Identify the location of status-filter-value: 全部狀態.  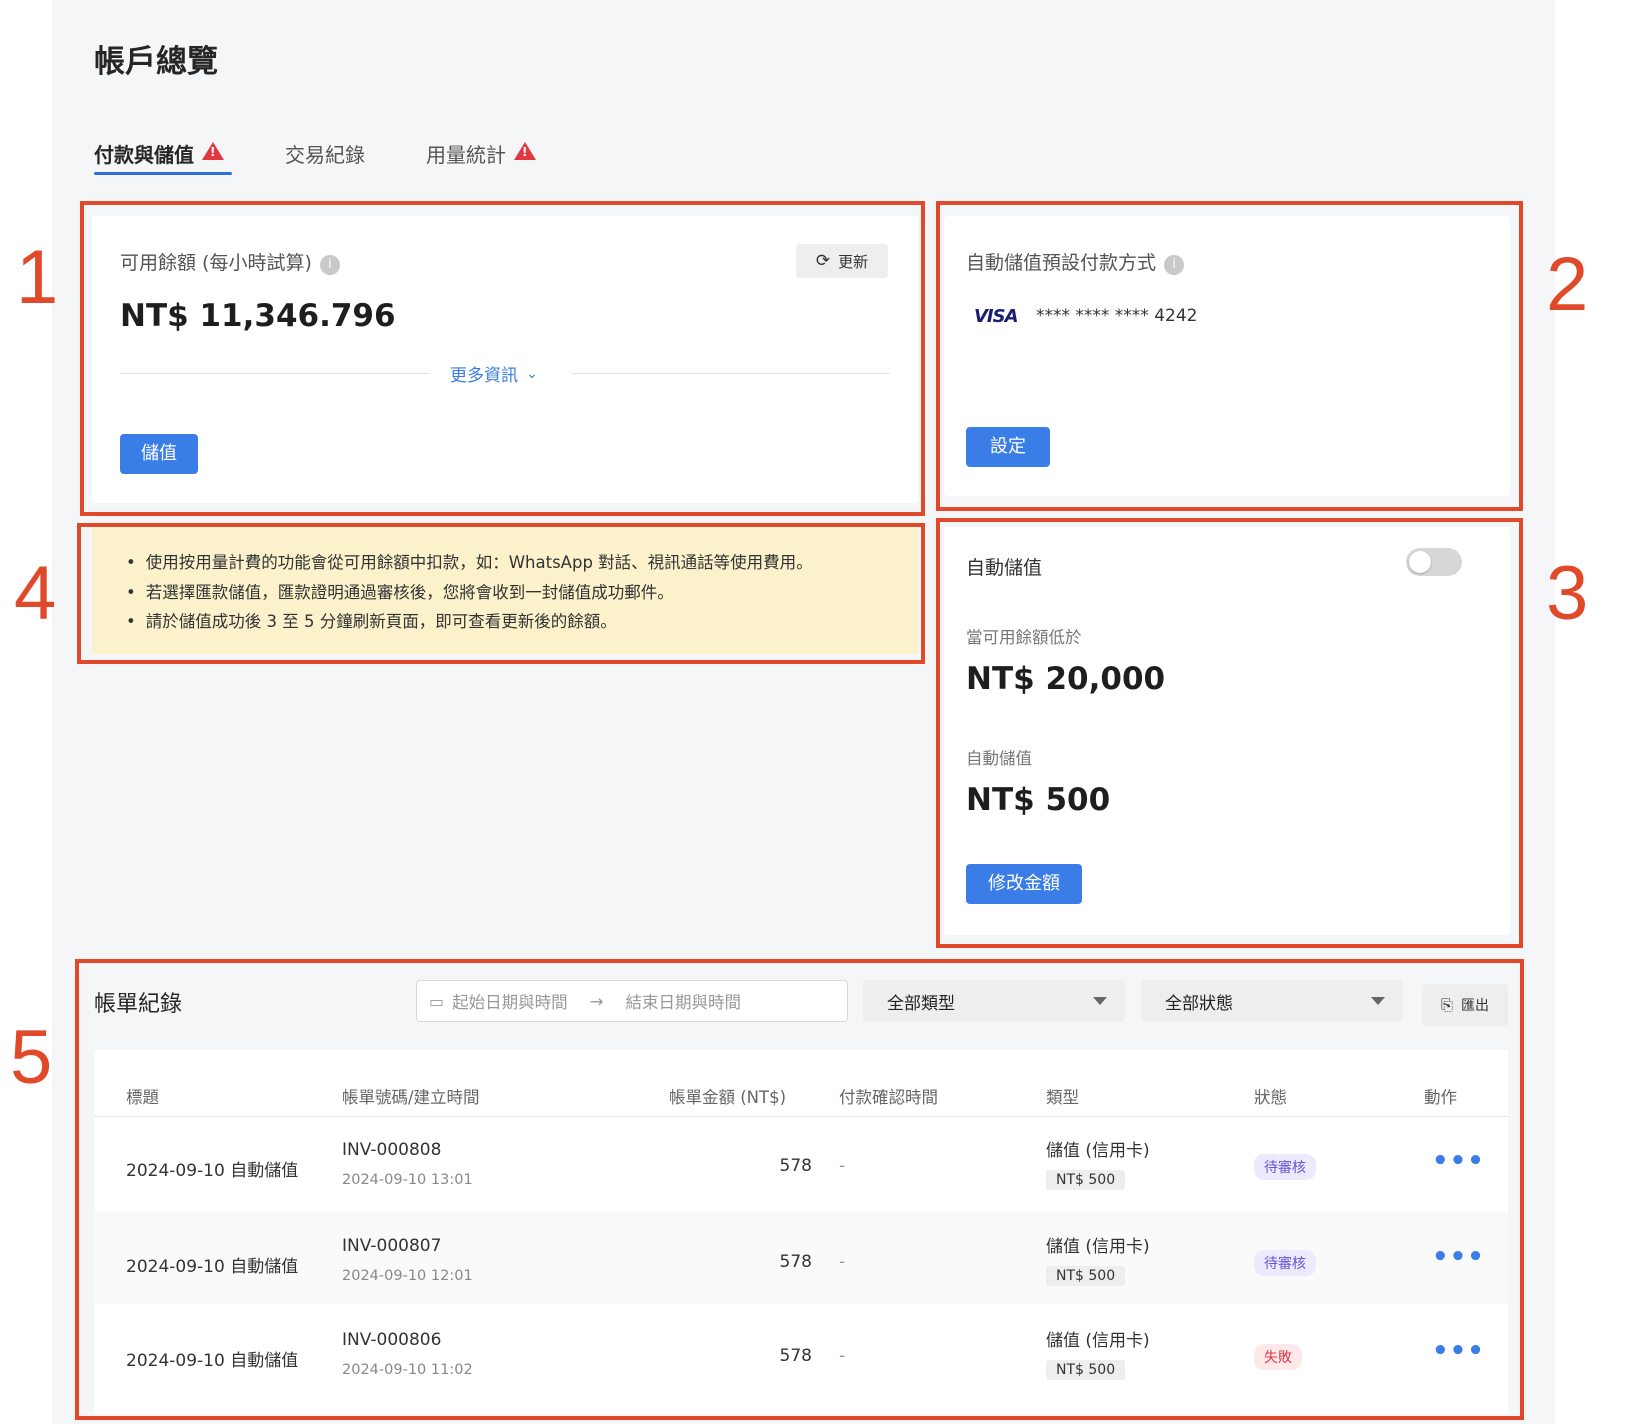
(1199, 1003).